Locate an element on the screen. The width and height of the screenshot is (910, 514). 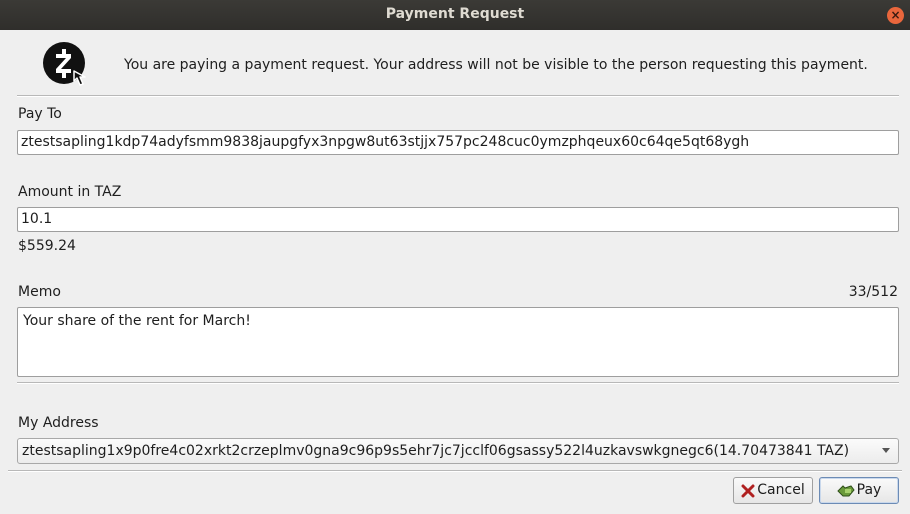
pay-button-label: Pay is located at coordinates (869, 490).